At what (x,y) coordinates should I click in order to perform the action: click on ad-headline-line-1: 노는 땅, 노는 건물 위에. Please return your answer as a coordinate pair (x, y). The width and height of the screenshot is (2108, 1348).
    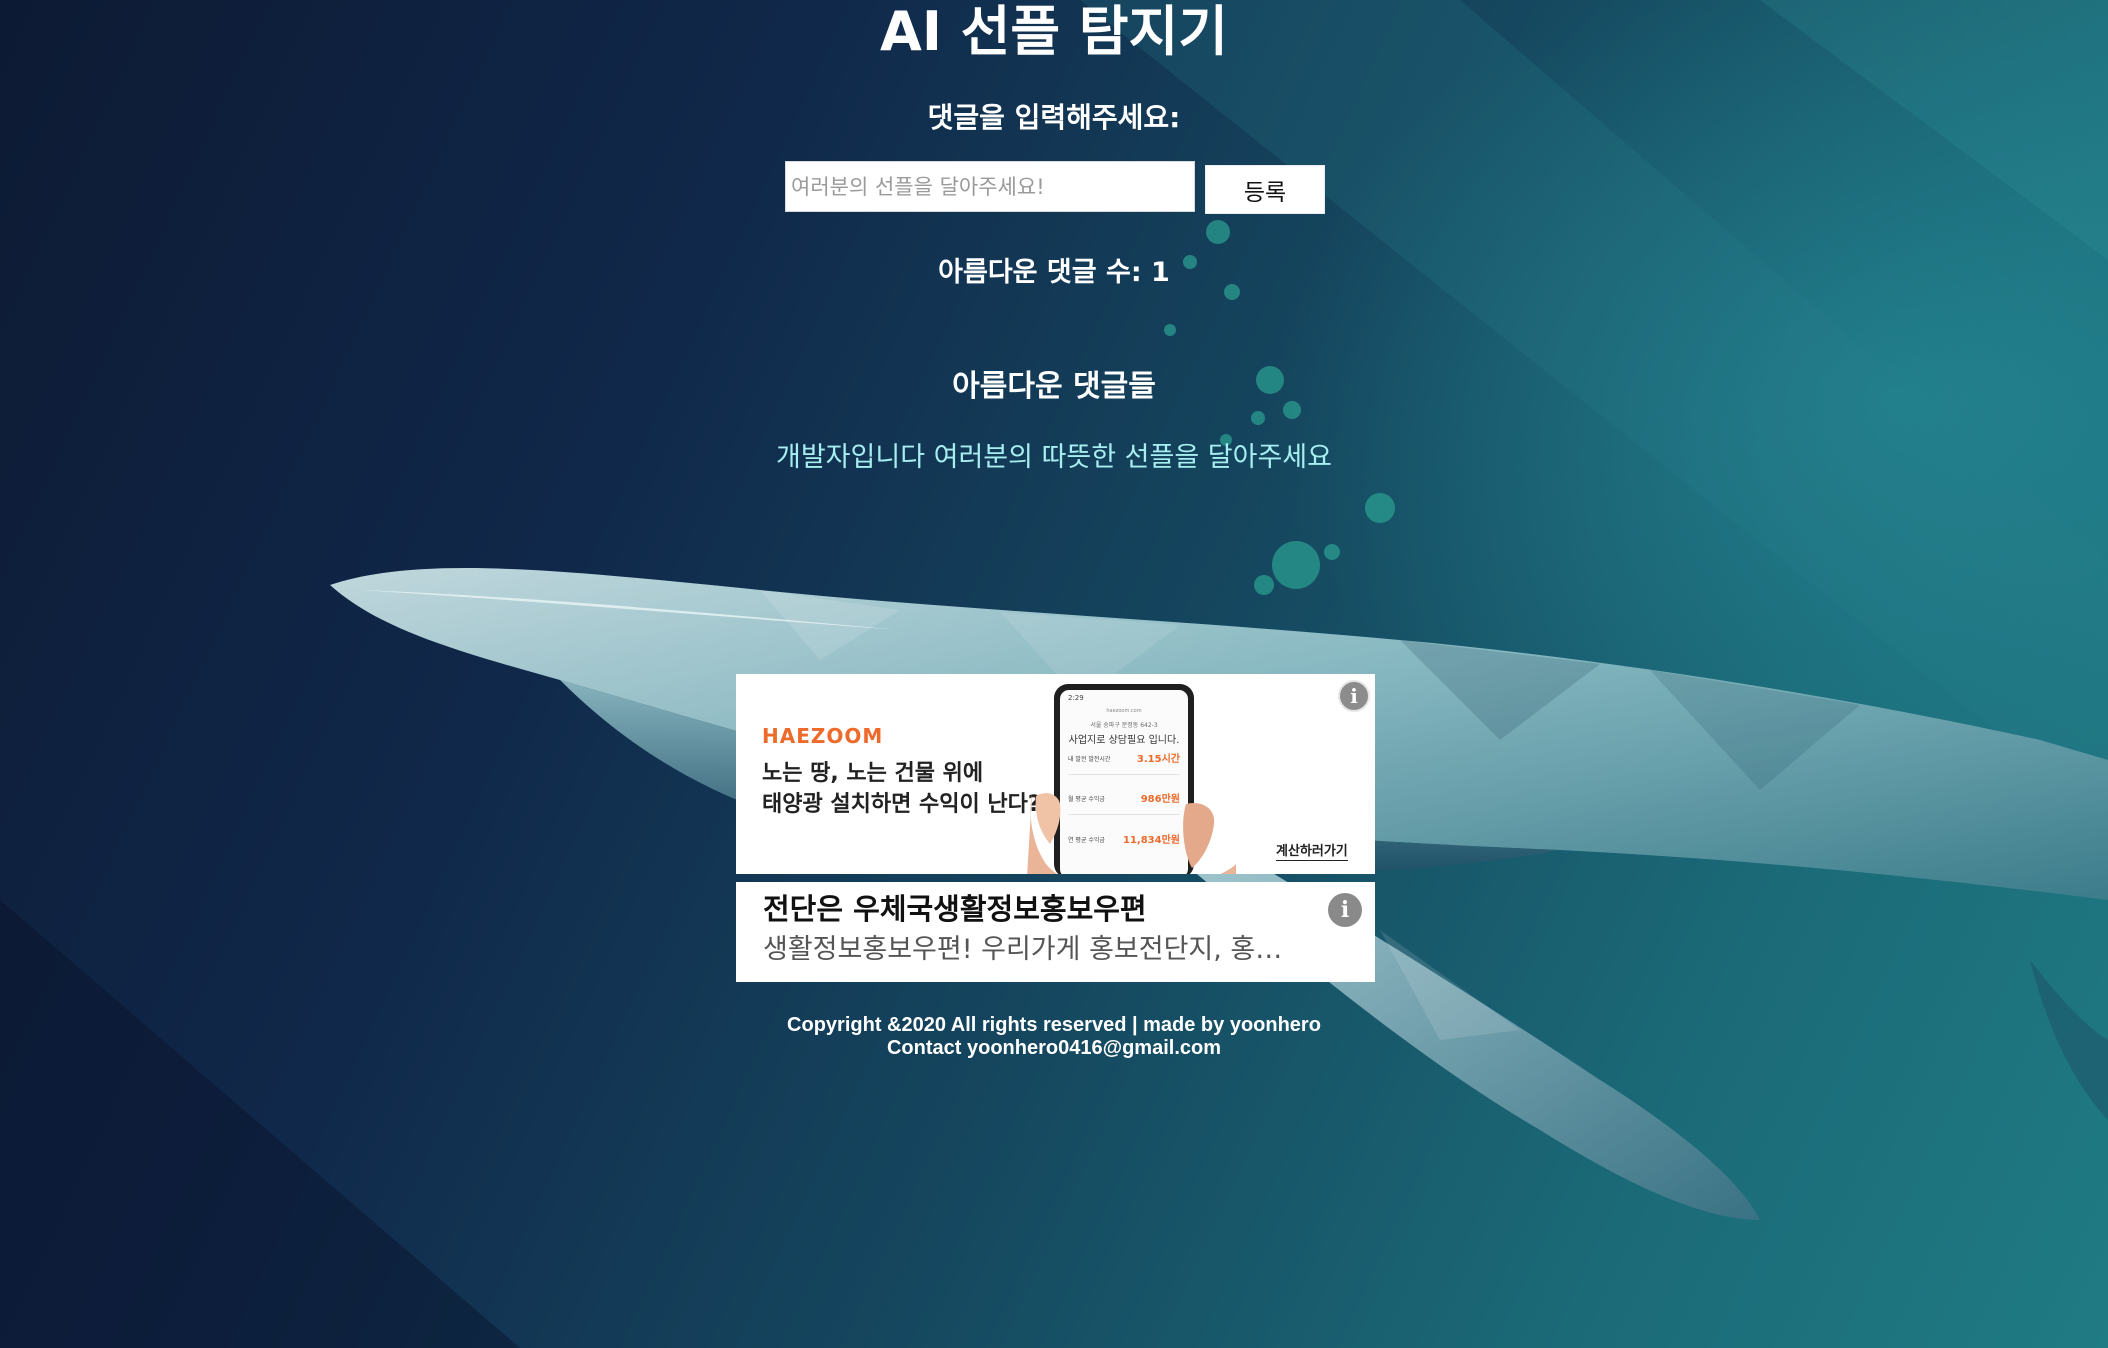
    Looking at the image, I should click on (873, 773).